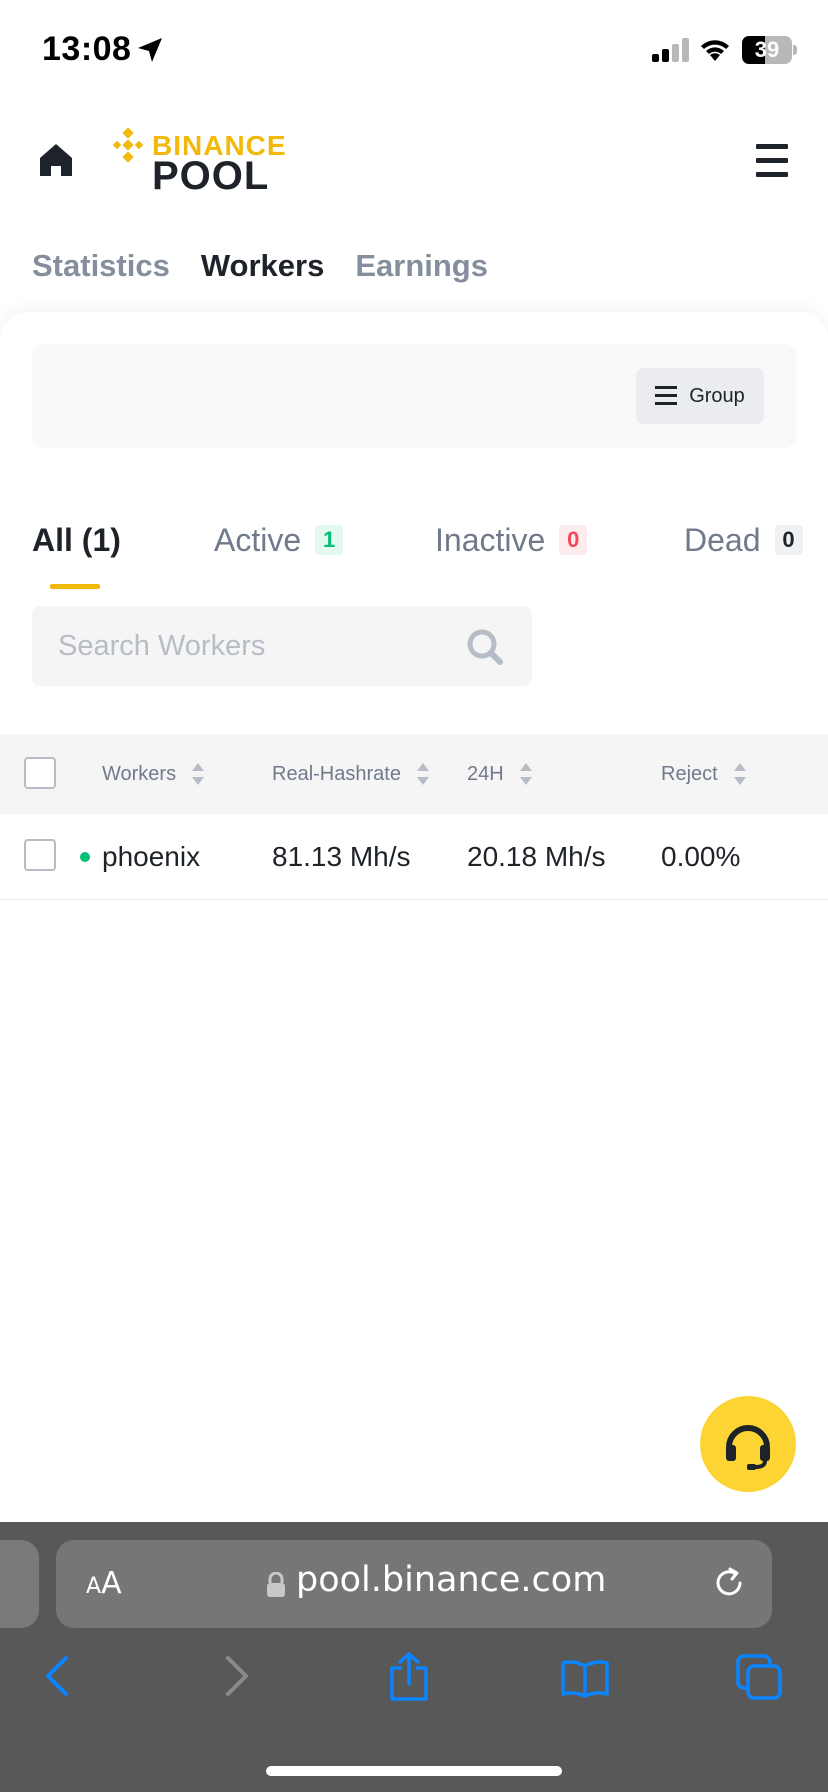 This screenshot has height=1792, width=828. I want to click on reload-icon, so click(729, 1583).